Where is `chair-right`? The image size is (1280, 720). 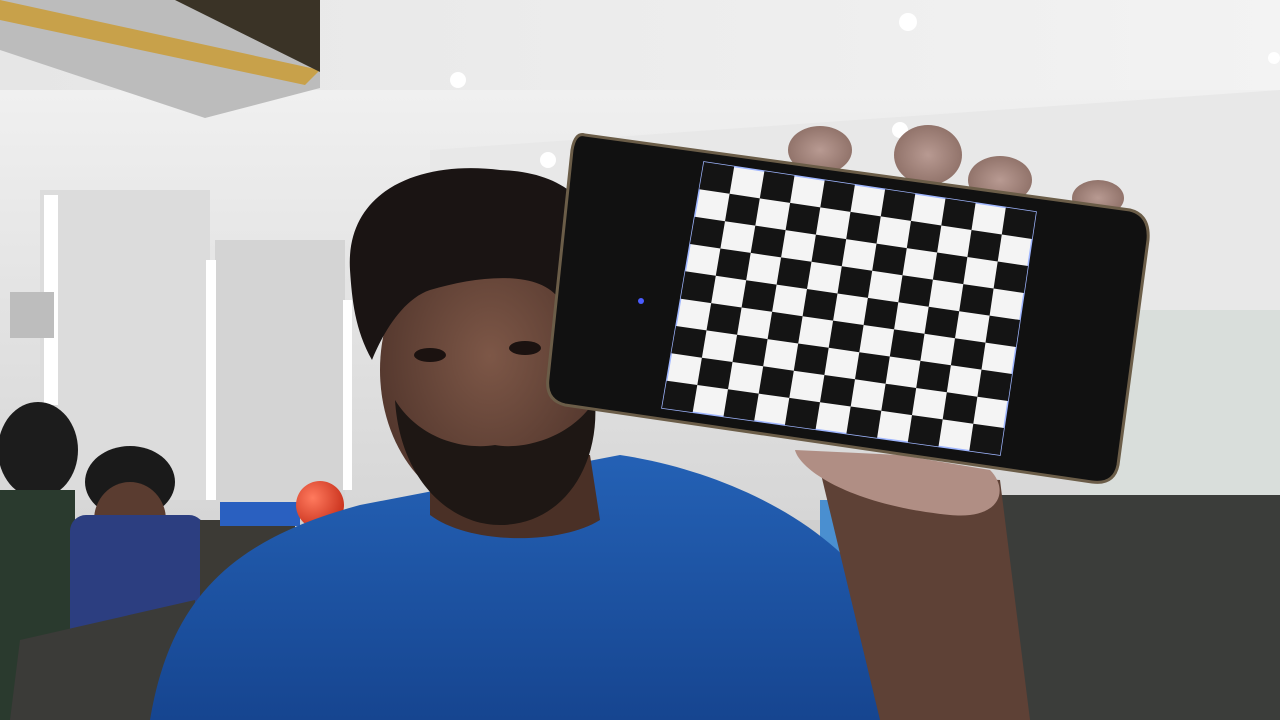 chair-right is located at coordinates (1140, 607).